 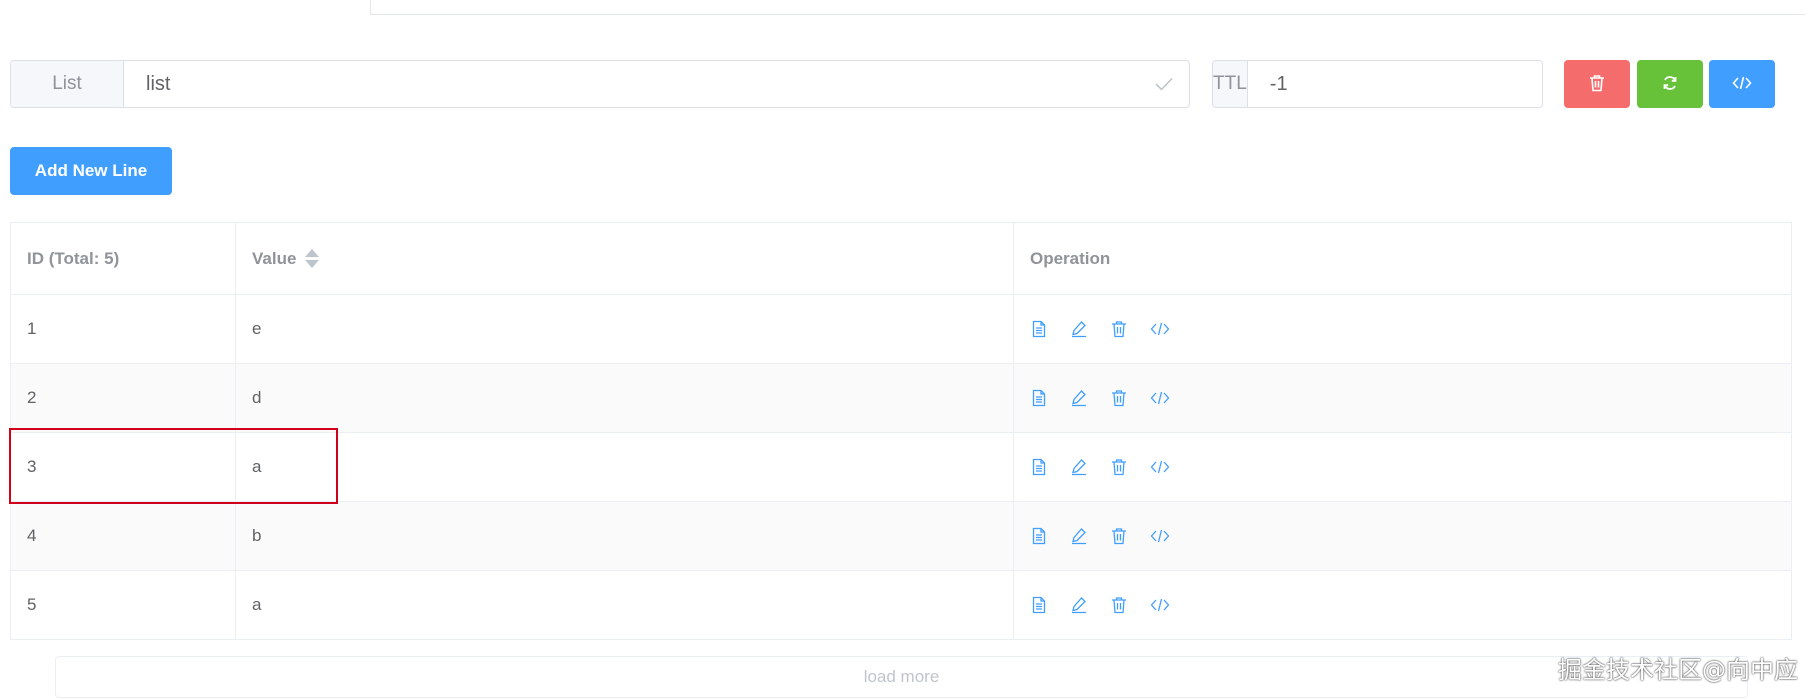 I want to click on value-column-header: Value, so click(x=625, y=258).